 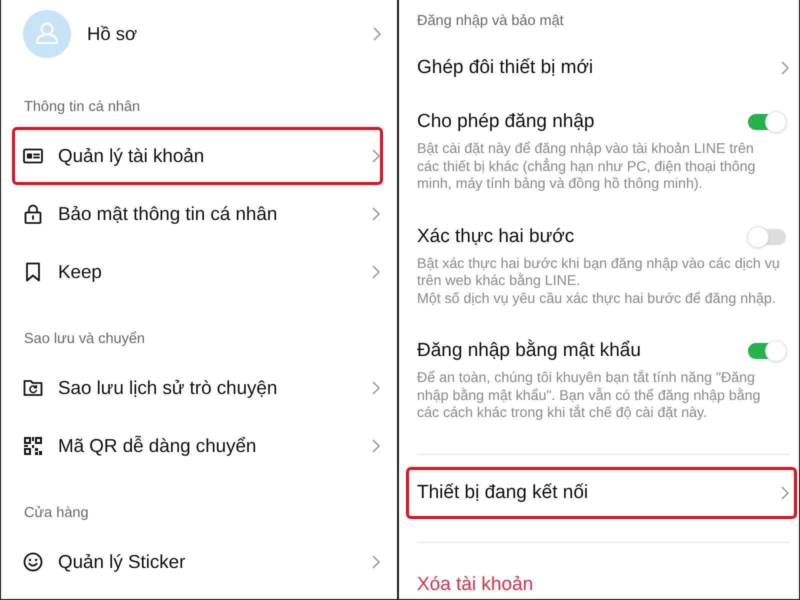 What do you see at coordinates (33, 388) in the screenshot?
I see `folder-refresh-icon` at bounding box center [33, 388].